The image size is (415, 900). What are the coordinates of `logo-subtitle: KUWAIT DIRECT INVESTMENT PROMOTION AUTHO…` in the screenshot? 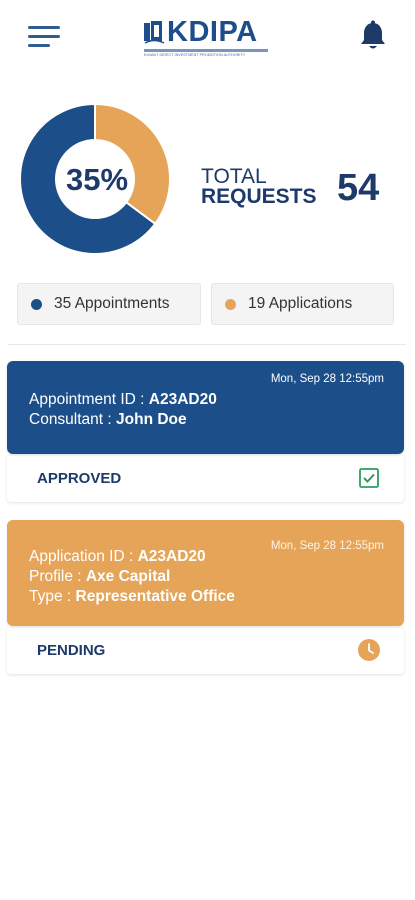 It's located at (195, 55).